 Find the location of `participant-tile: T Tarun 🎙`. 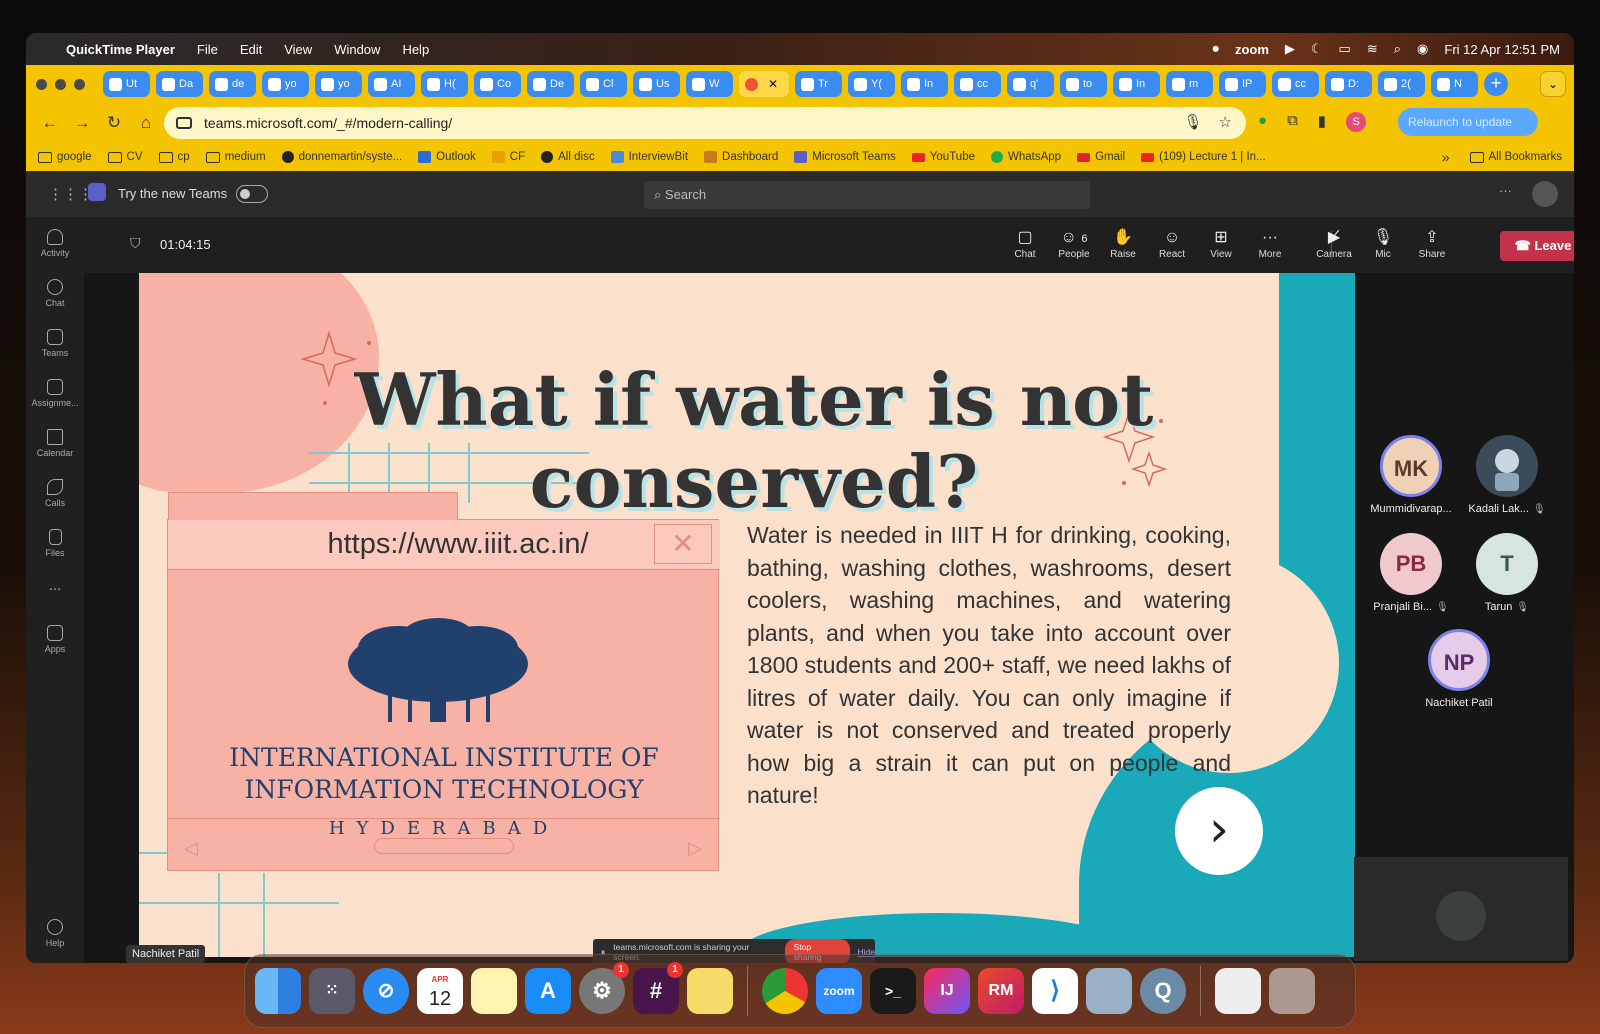

participant-tile: T Tarun 🎙 is located at coordinates (1507, 573).